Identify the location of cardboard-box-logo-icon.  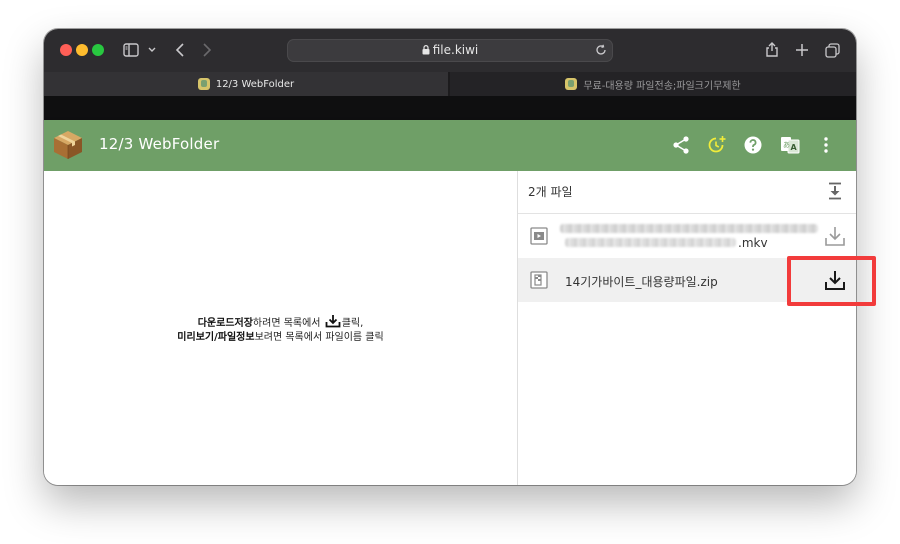
(68, 145).